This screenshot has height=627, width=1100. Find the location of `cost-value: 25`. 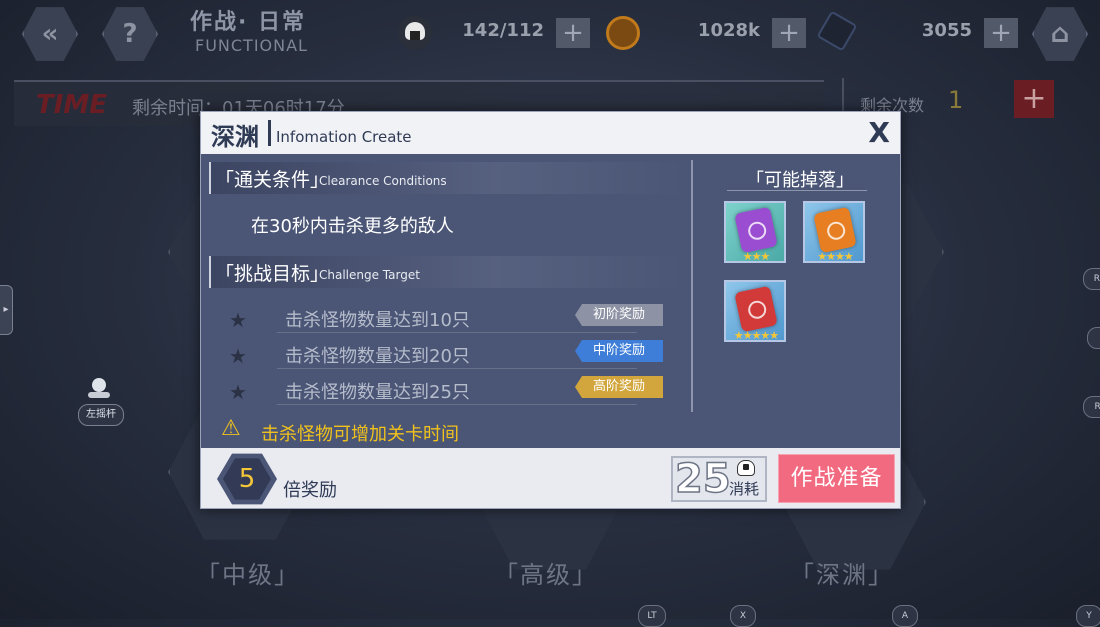

cost-value: 25 is located at coordinates (702, 479).